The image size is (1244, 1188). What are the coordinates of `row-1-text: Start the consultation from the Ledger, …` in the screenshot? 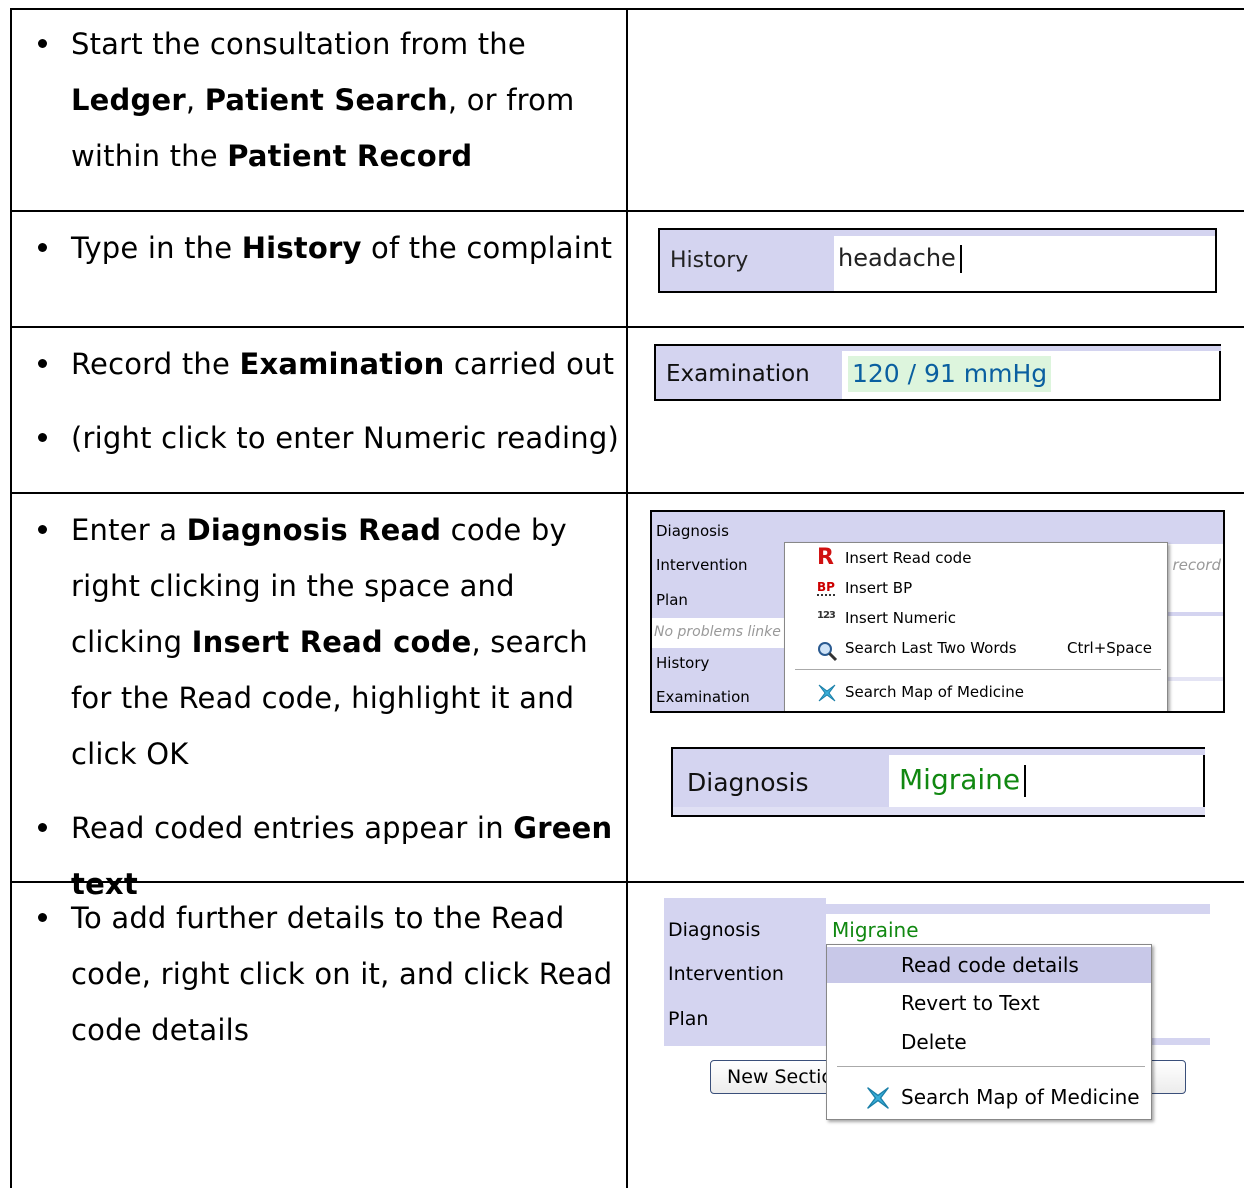 It's located at (318, 100).